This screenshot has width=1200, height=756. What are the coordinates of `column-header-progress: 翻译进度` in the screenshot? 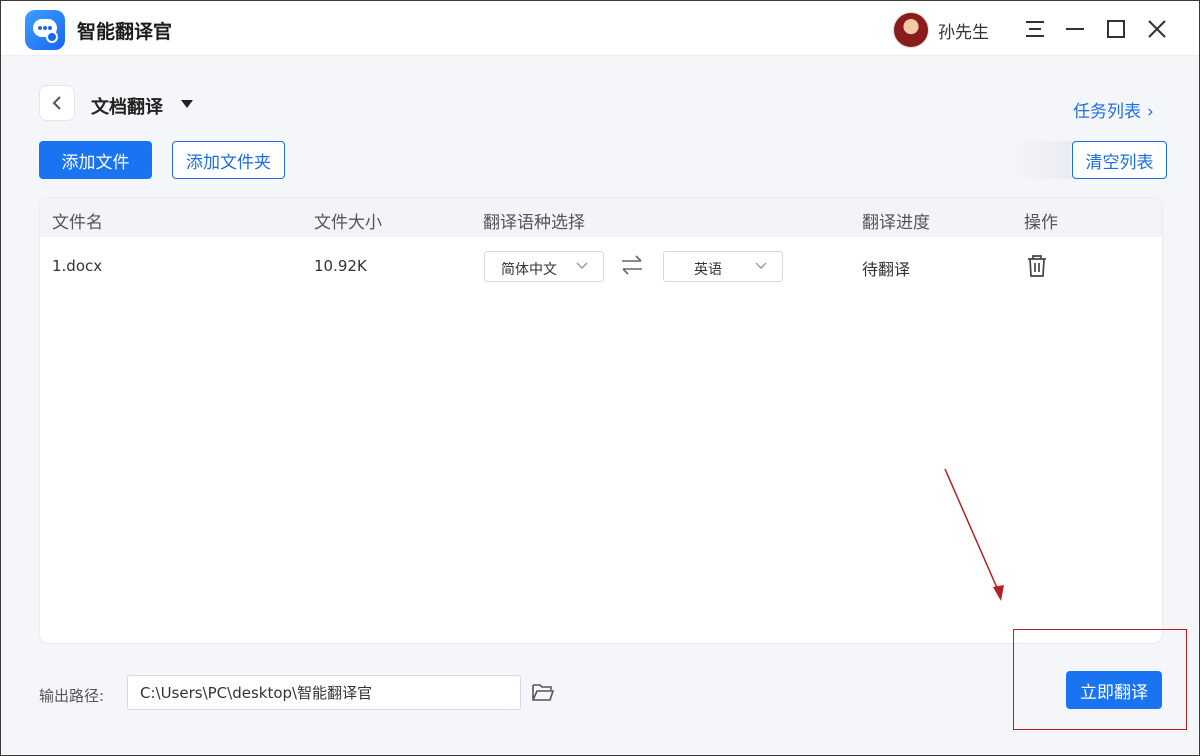 It's located at (896, 223).